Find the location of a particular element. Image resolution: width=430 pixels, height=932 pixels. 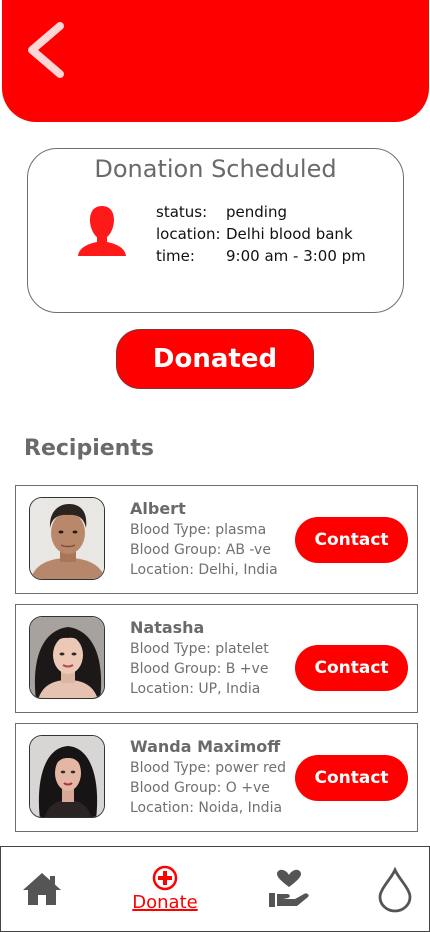

location-value: Delhi blood bank is located at coordinates (289, 234).